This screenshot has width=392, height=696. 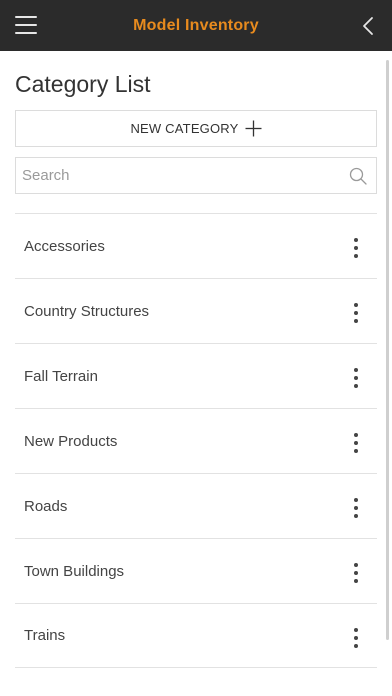 What do you see at coordinates (196, 310) in the screenshot?
I see `list-item-country-structures: Country Structures` at bounding box center [196, 310].